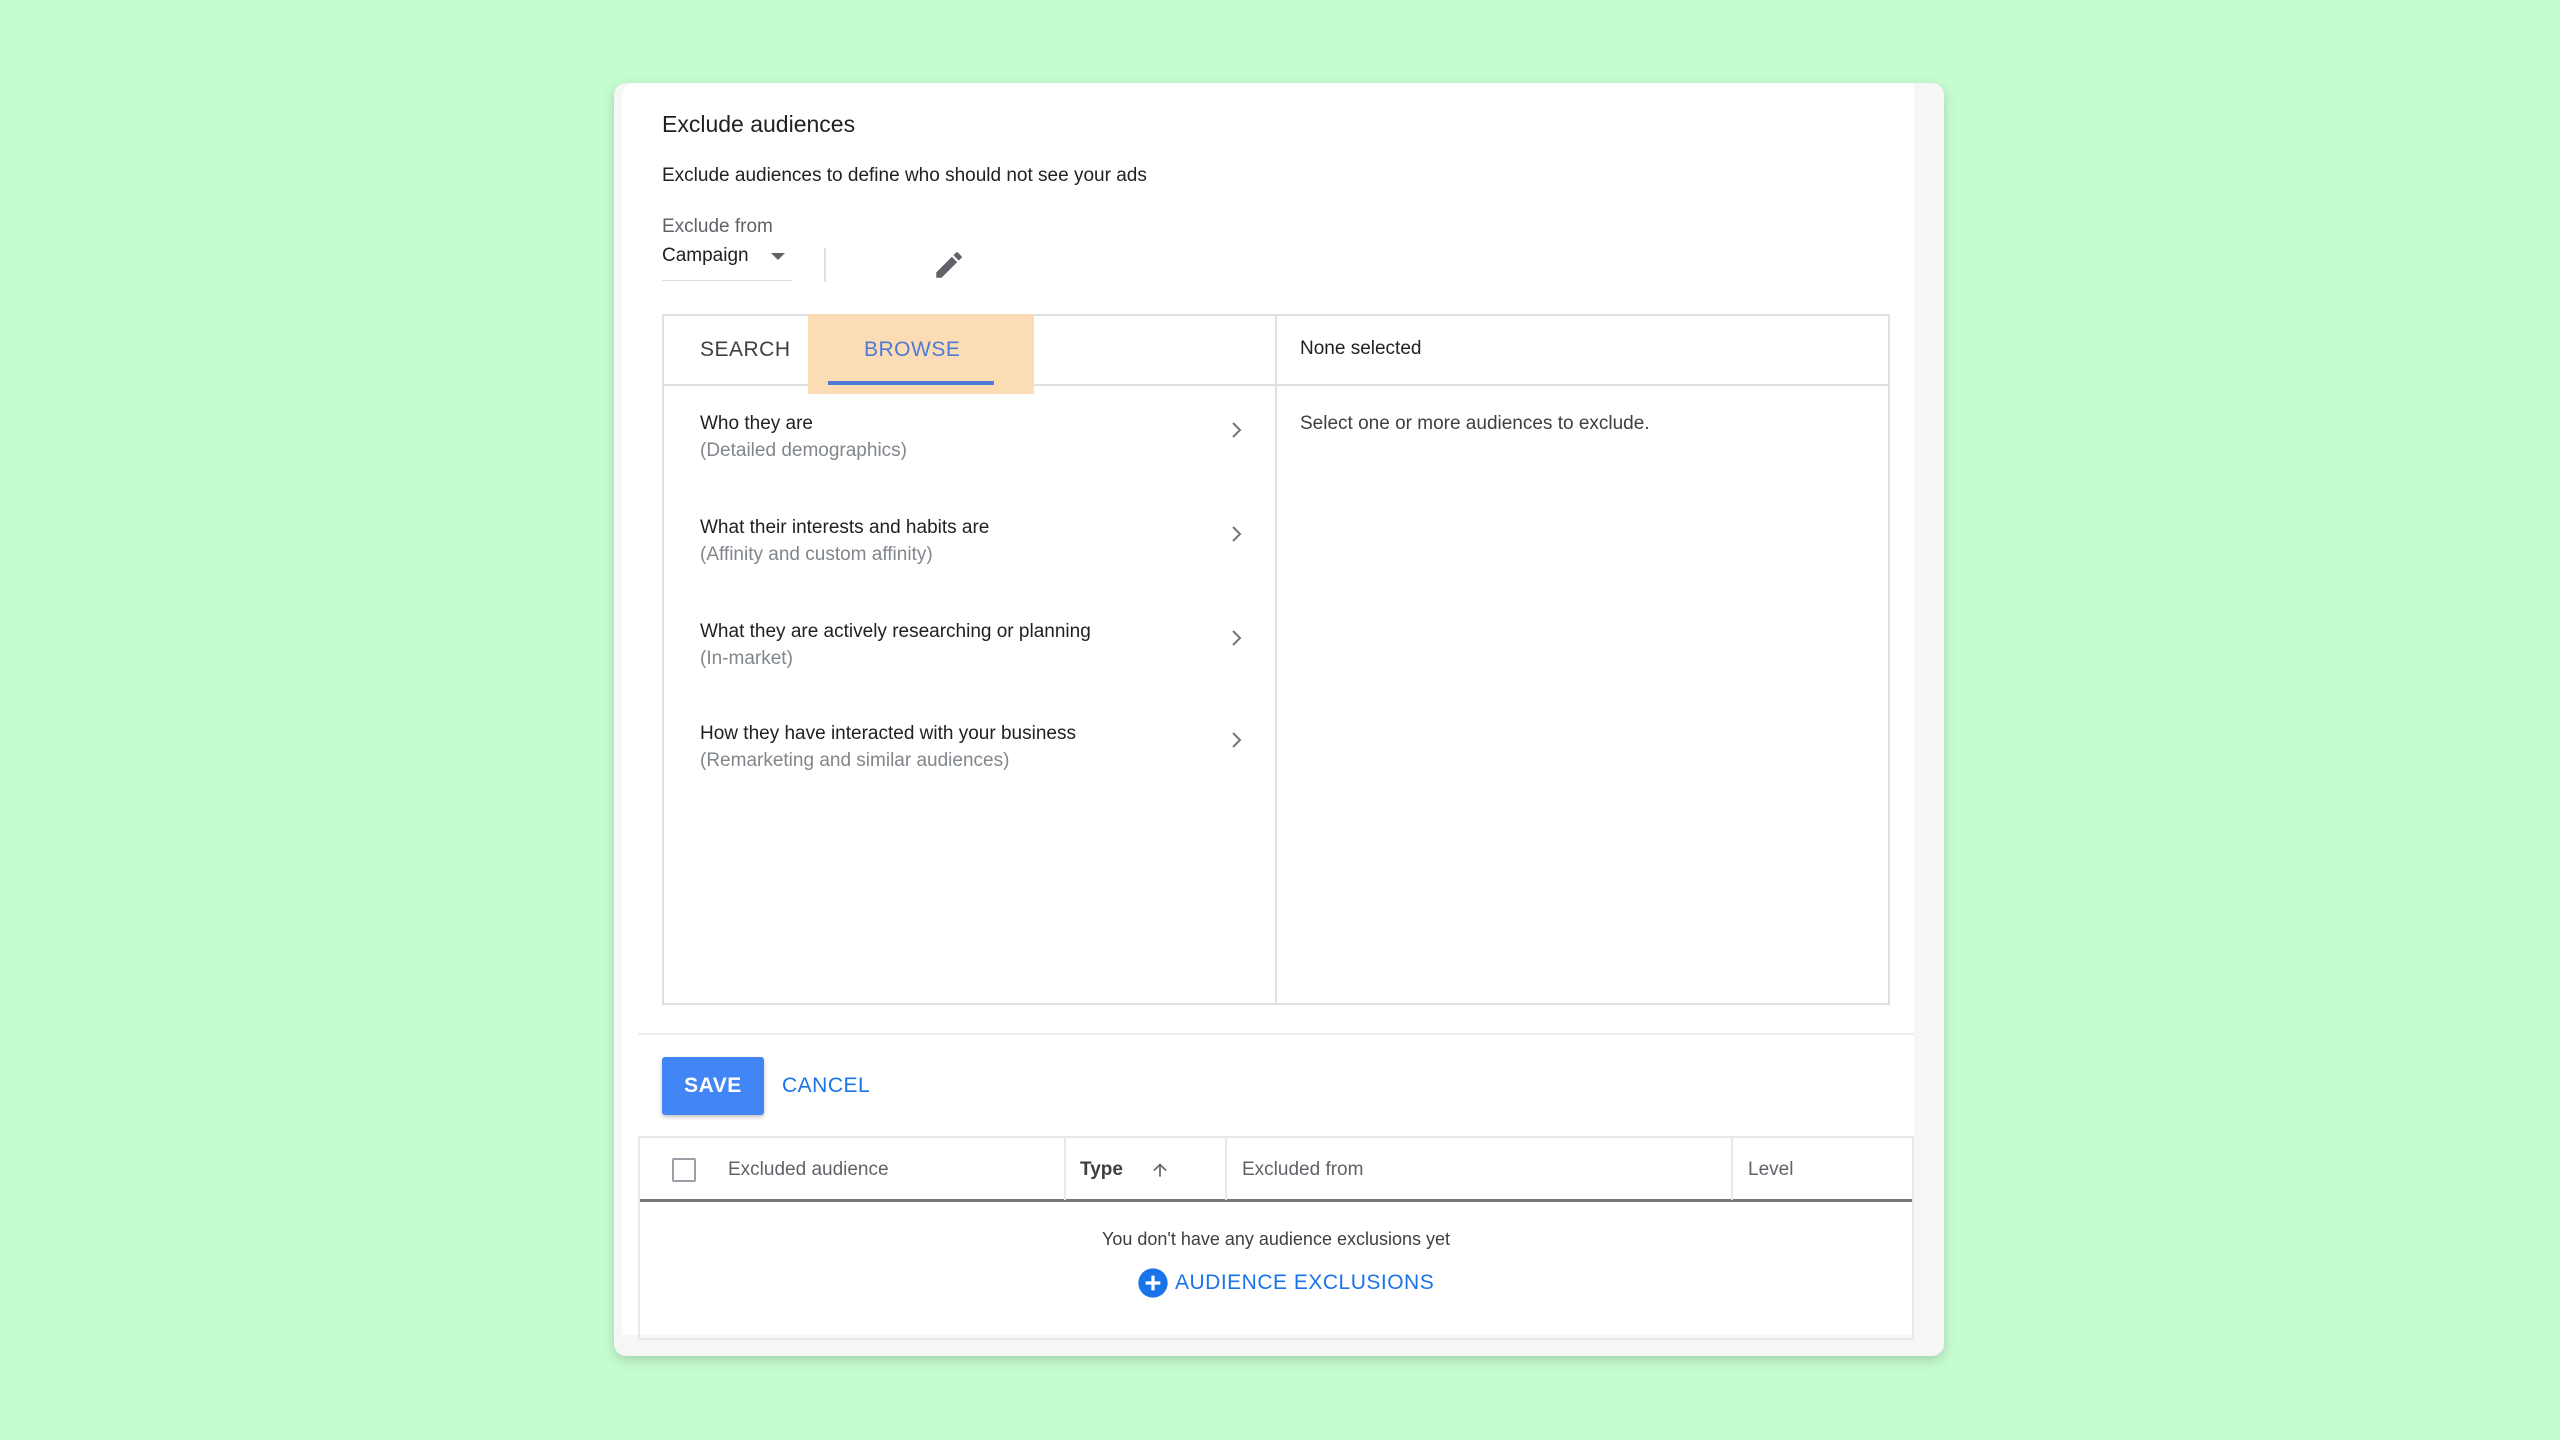 The height and width of the screenshot is (1440, 2560). Describe the element at coordinates (705, 255) in the screenshot. I see `exclude-from-value: Campaign` at that location.